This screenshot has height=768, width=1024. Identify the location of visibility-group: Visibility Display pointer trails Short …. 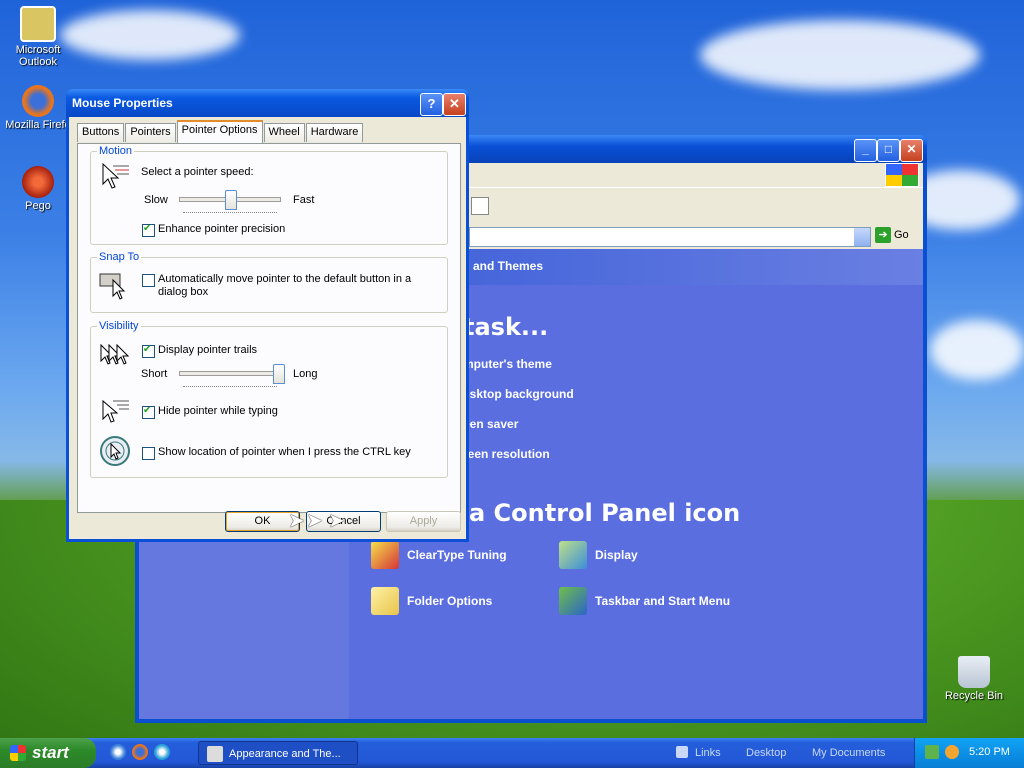
(269, 399).